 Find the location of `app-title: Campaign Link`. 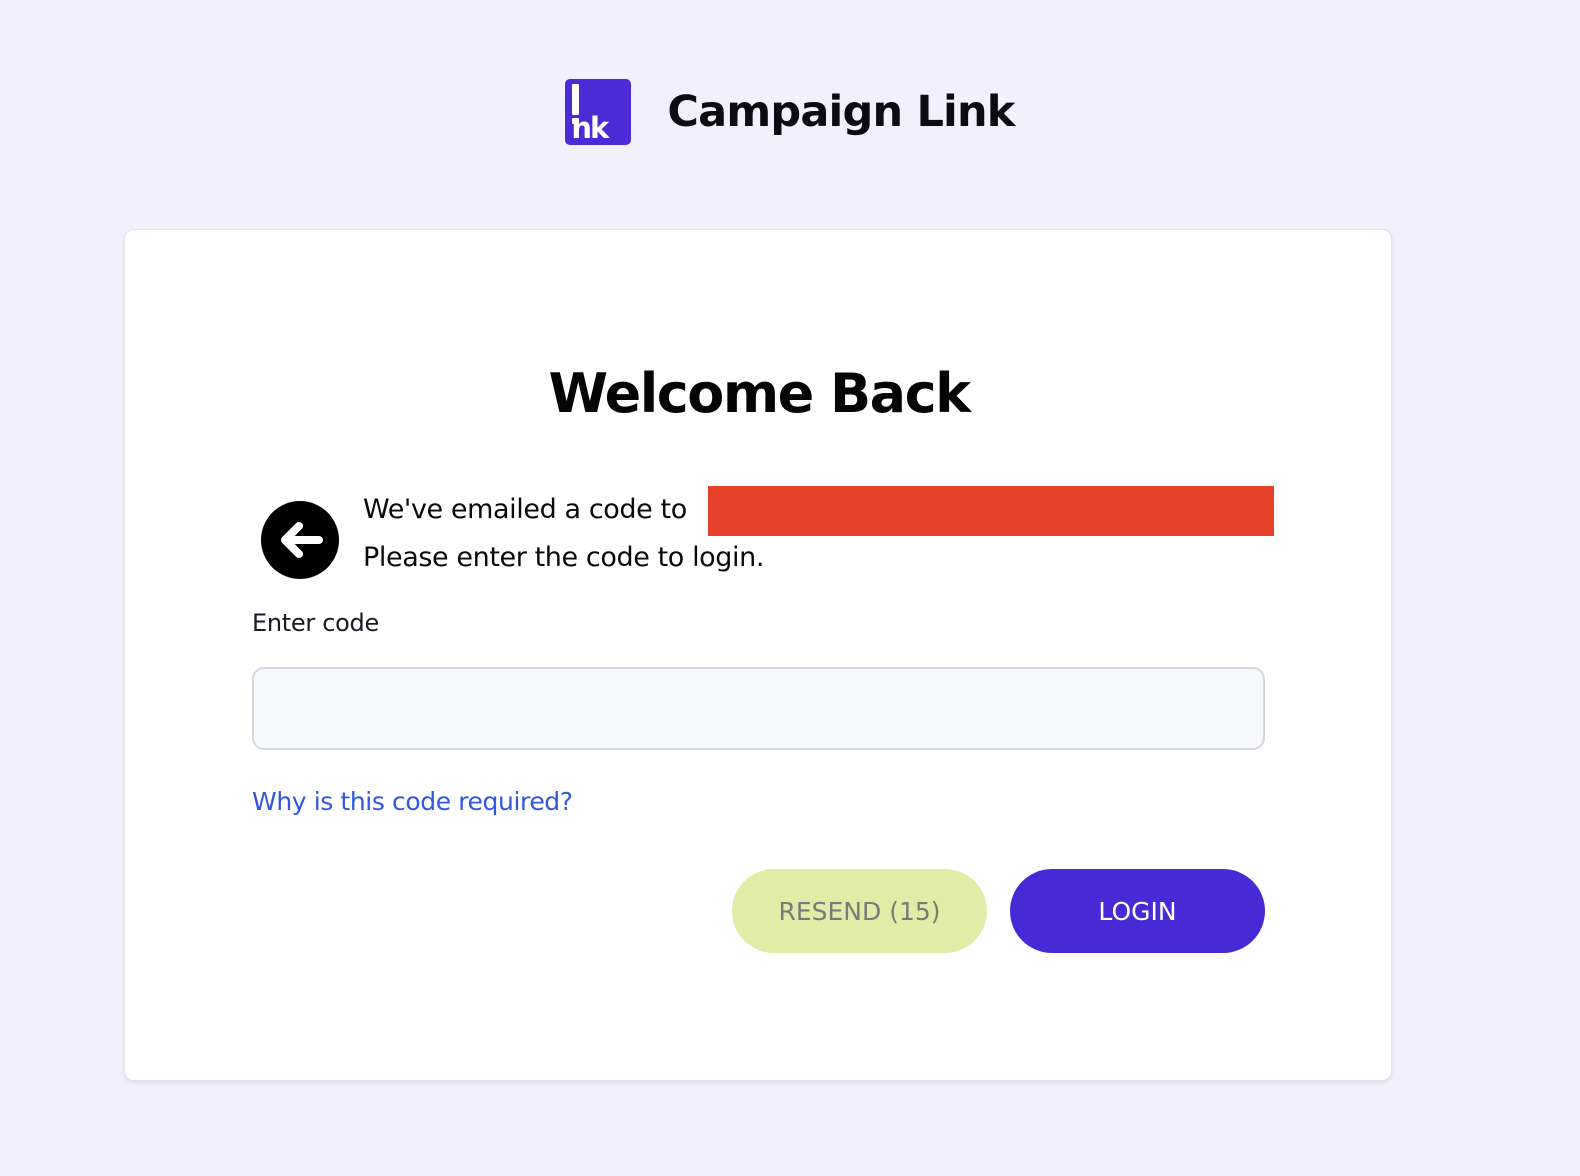

app-title: Campaign Link is located at coordinates (841, 112).